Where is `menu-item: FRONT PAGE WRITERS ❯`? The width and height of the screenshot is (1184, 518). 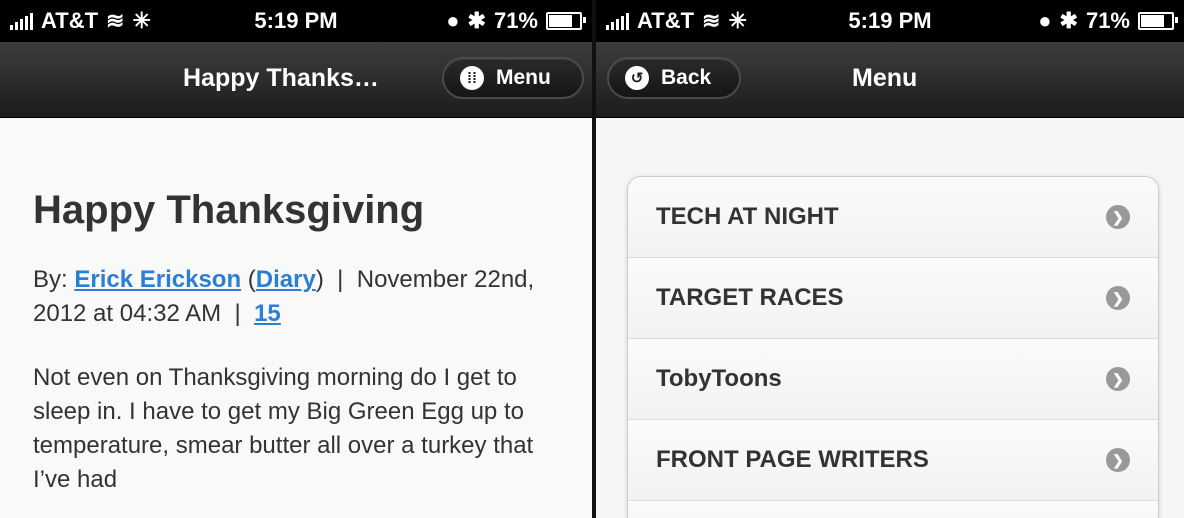 menu-item: FRONT PAGE WRITERS ❯ is located at coordinates (893, 460).